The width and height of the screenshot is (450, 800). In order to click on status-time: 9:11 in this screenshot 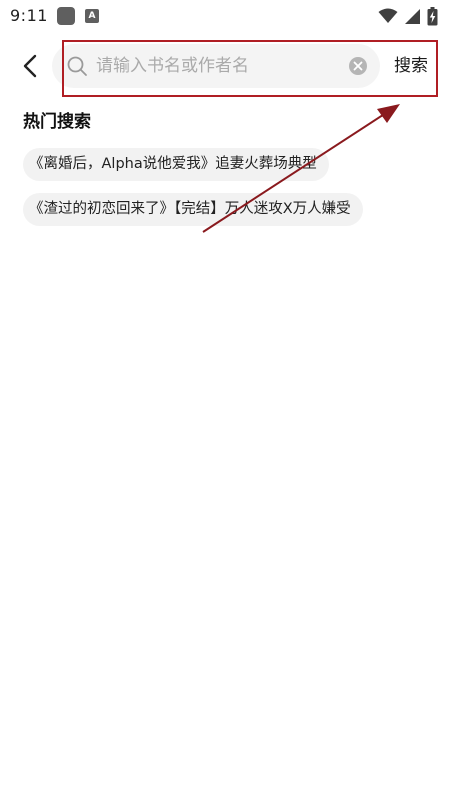, I will do `click(29, 15)`.